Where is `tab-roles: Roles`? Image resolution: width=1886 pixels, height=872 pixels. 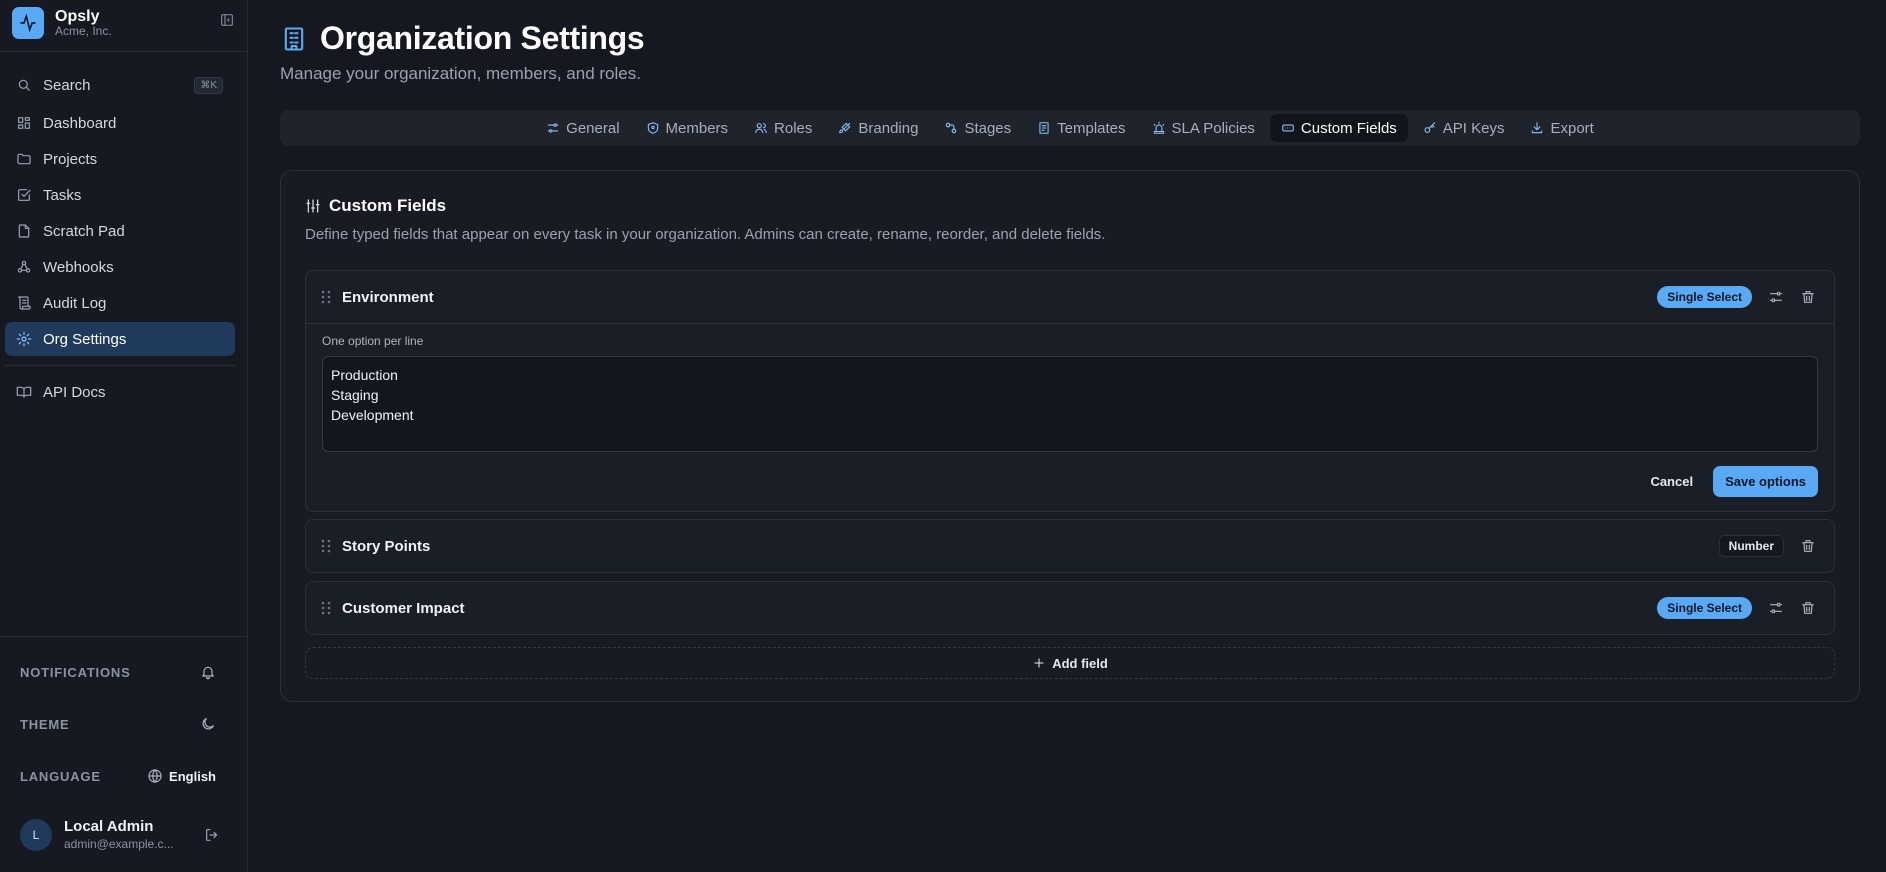
tab-roles: Roles is located at coordinates (783, 128).